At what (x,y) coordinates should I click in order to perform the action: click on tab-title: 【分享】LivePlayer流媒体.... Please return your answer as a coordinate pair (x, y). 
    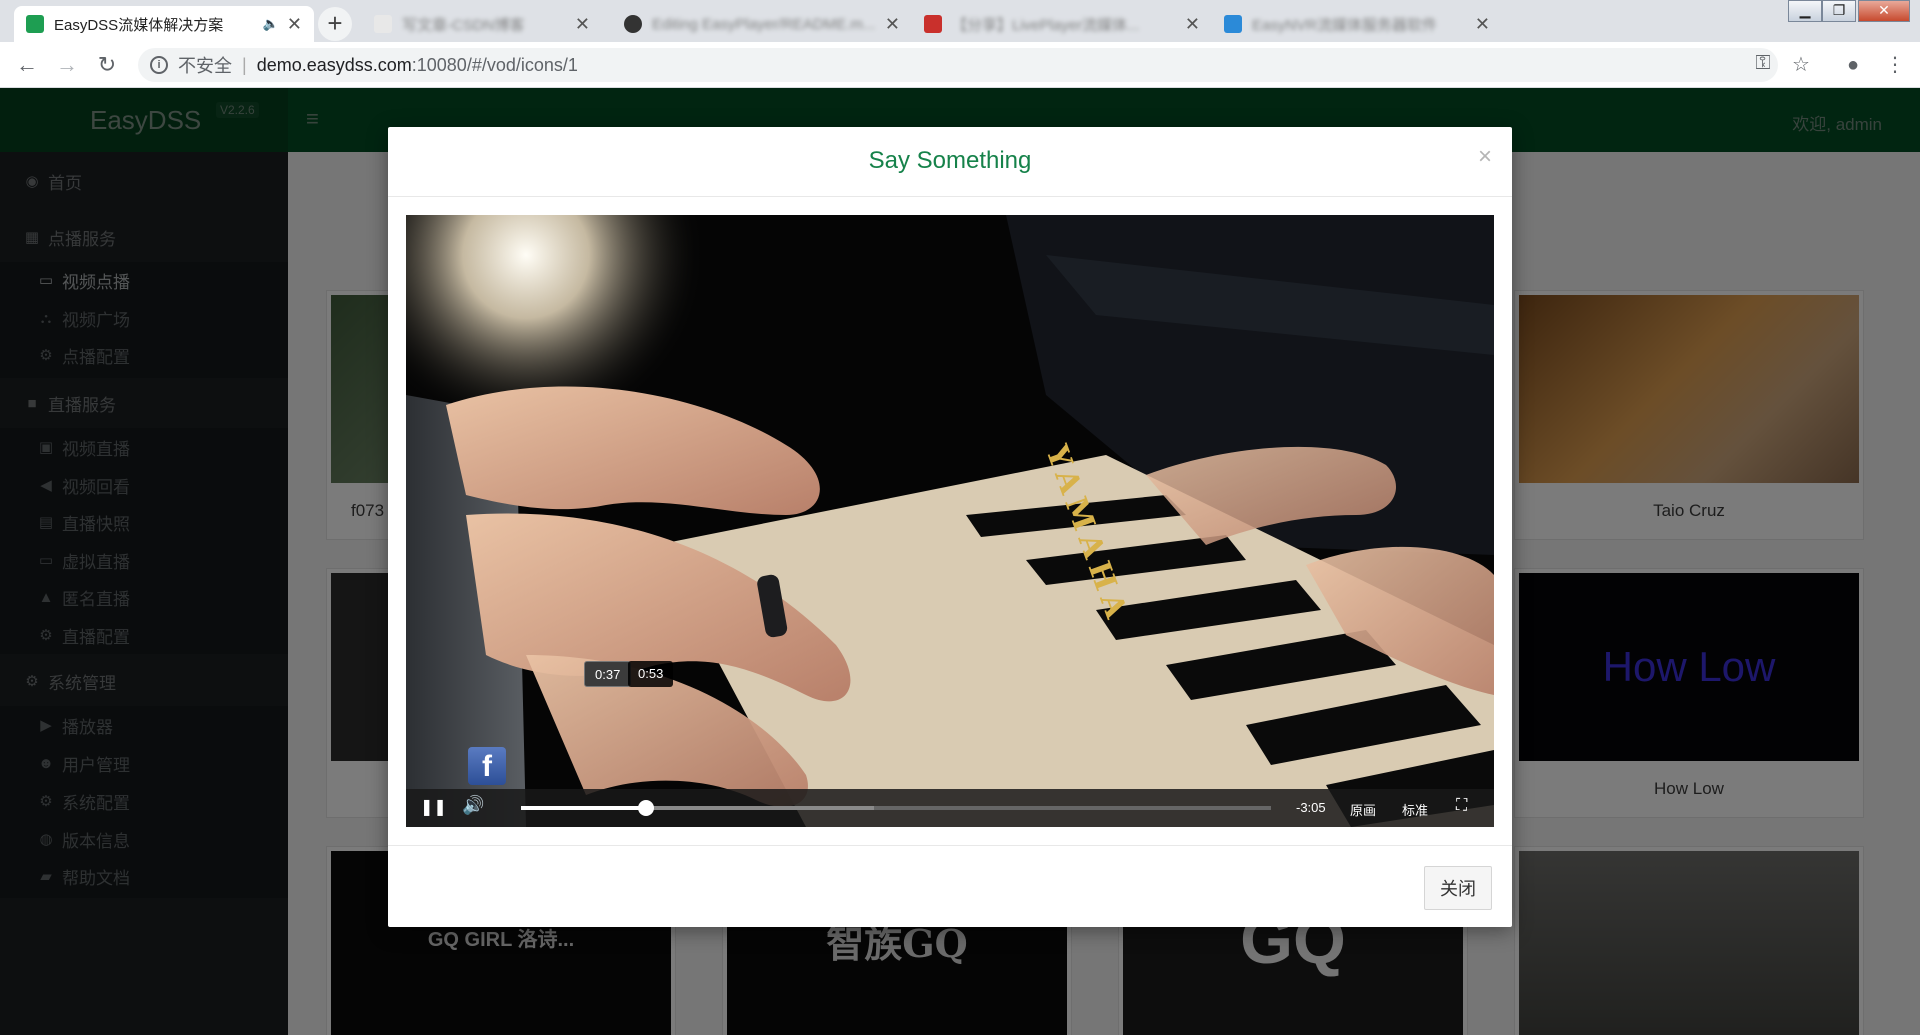
    Looking at the image, I should click on (1046, 25).